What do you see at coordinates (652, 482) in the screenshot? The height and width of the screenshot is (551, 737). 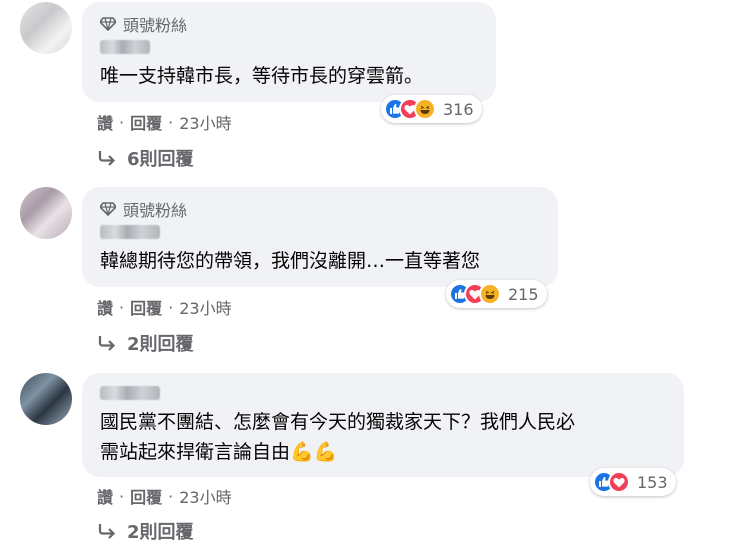 I see `reaction-count: 153` at bounding box center [652, 482].